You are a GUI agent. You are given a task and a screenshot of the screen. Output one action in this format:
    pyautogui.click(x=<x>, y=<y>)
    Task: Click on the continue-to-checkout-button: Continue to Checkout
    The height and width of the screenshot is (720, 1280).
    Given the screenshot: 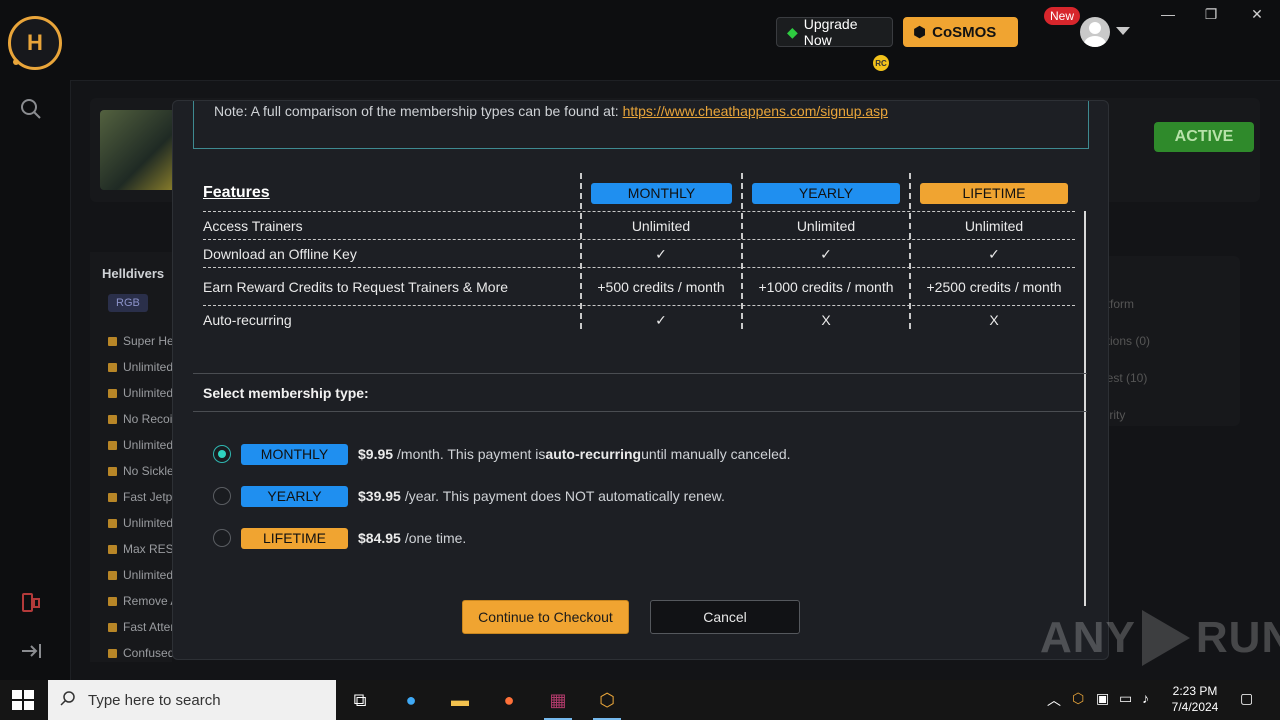 What is the action you would take?
    pyautogui.click(x=545, y=617)
    